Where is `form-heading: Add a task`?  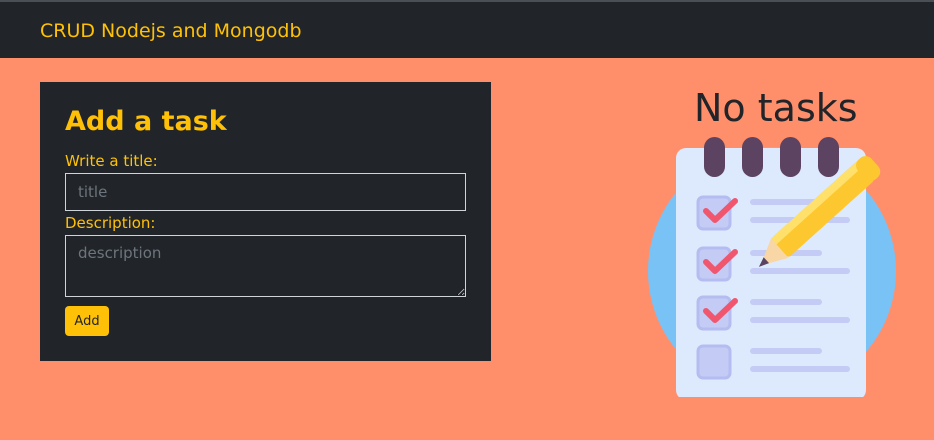 form-heading: Add a task is located at coordinates (146, 121).